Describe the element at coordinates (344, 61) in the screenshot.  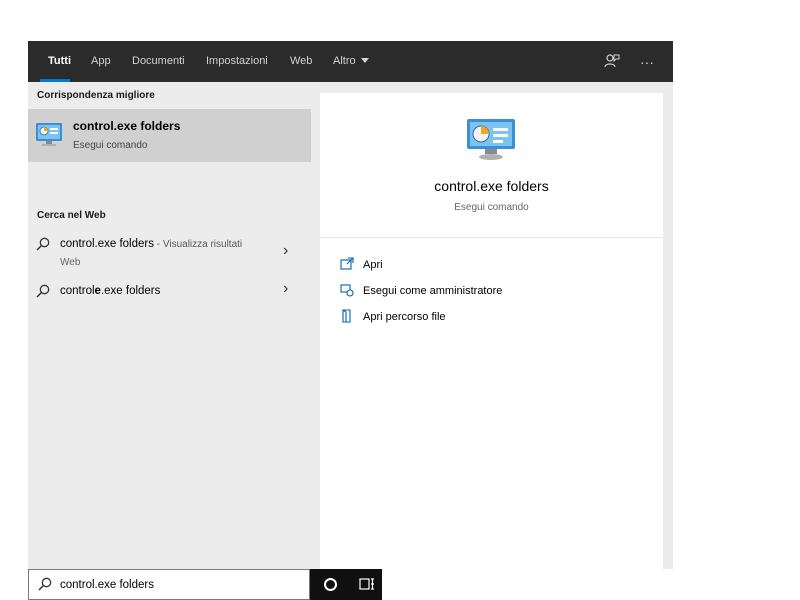
I see `tab-altro-label: Altro` at that location.